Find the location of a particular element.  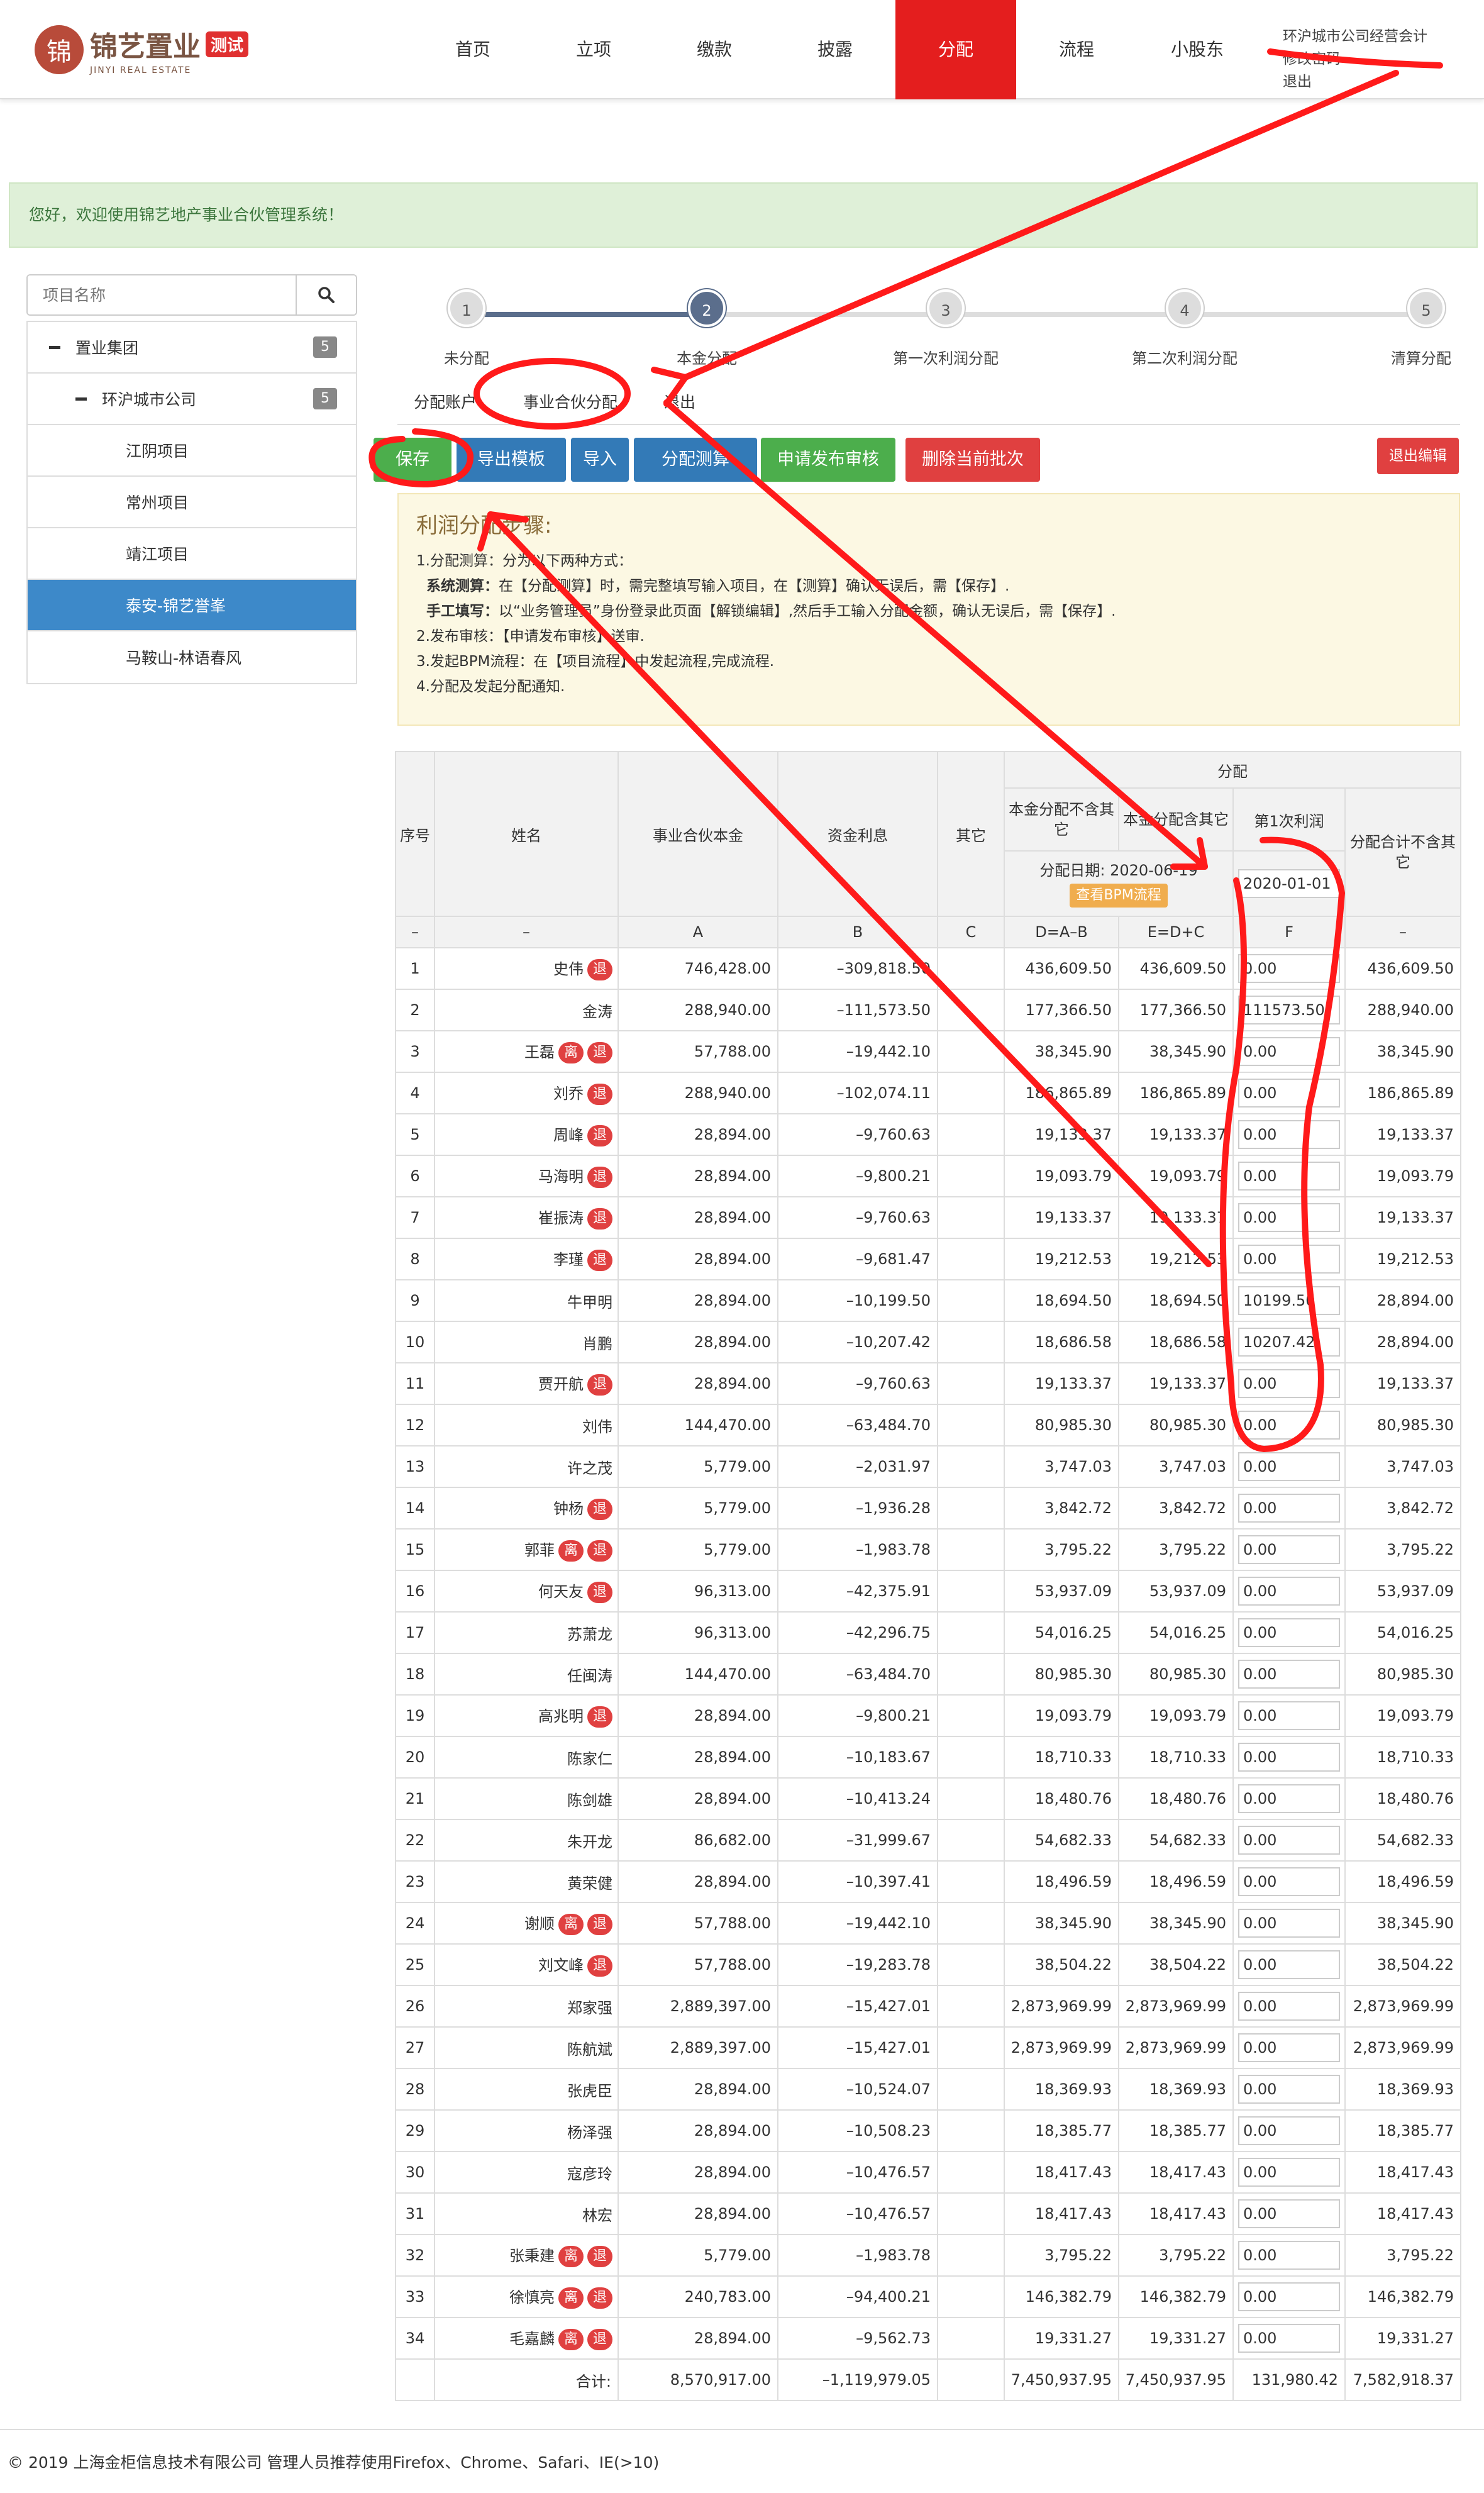

row-name: 寇彦玲 is located at coordinates (589, 2174).